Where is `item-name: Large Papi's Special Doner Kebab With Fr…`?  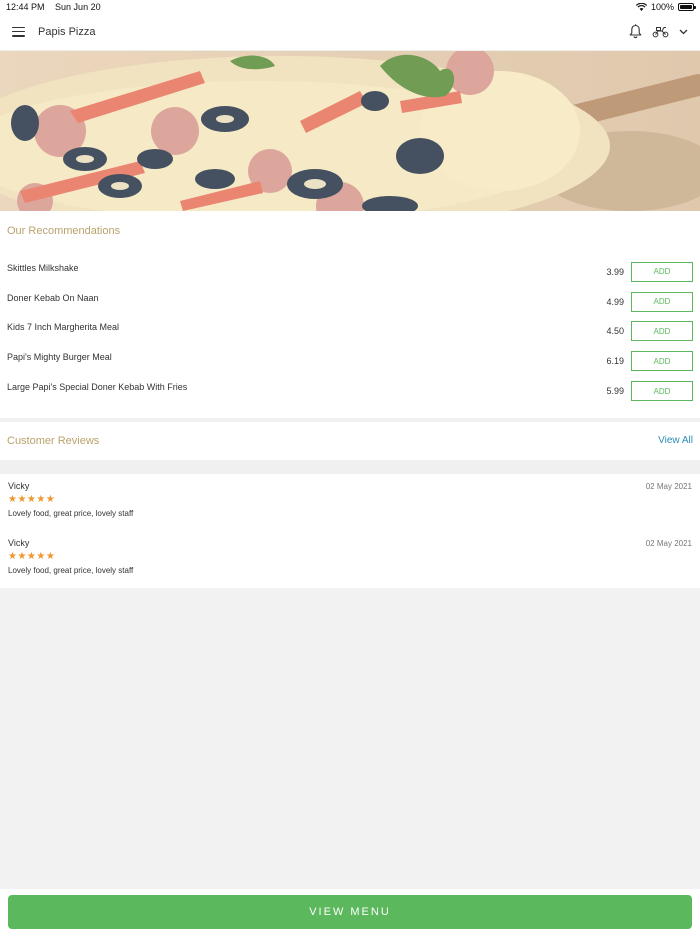 item-name: Large Papi's Special Doner Kebab With Fr… is located at coordinates (97, 387).